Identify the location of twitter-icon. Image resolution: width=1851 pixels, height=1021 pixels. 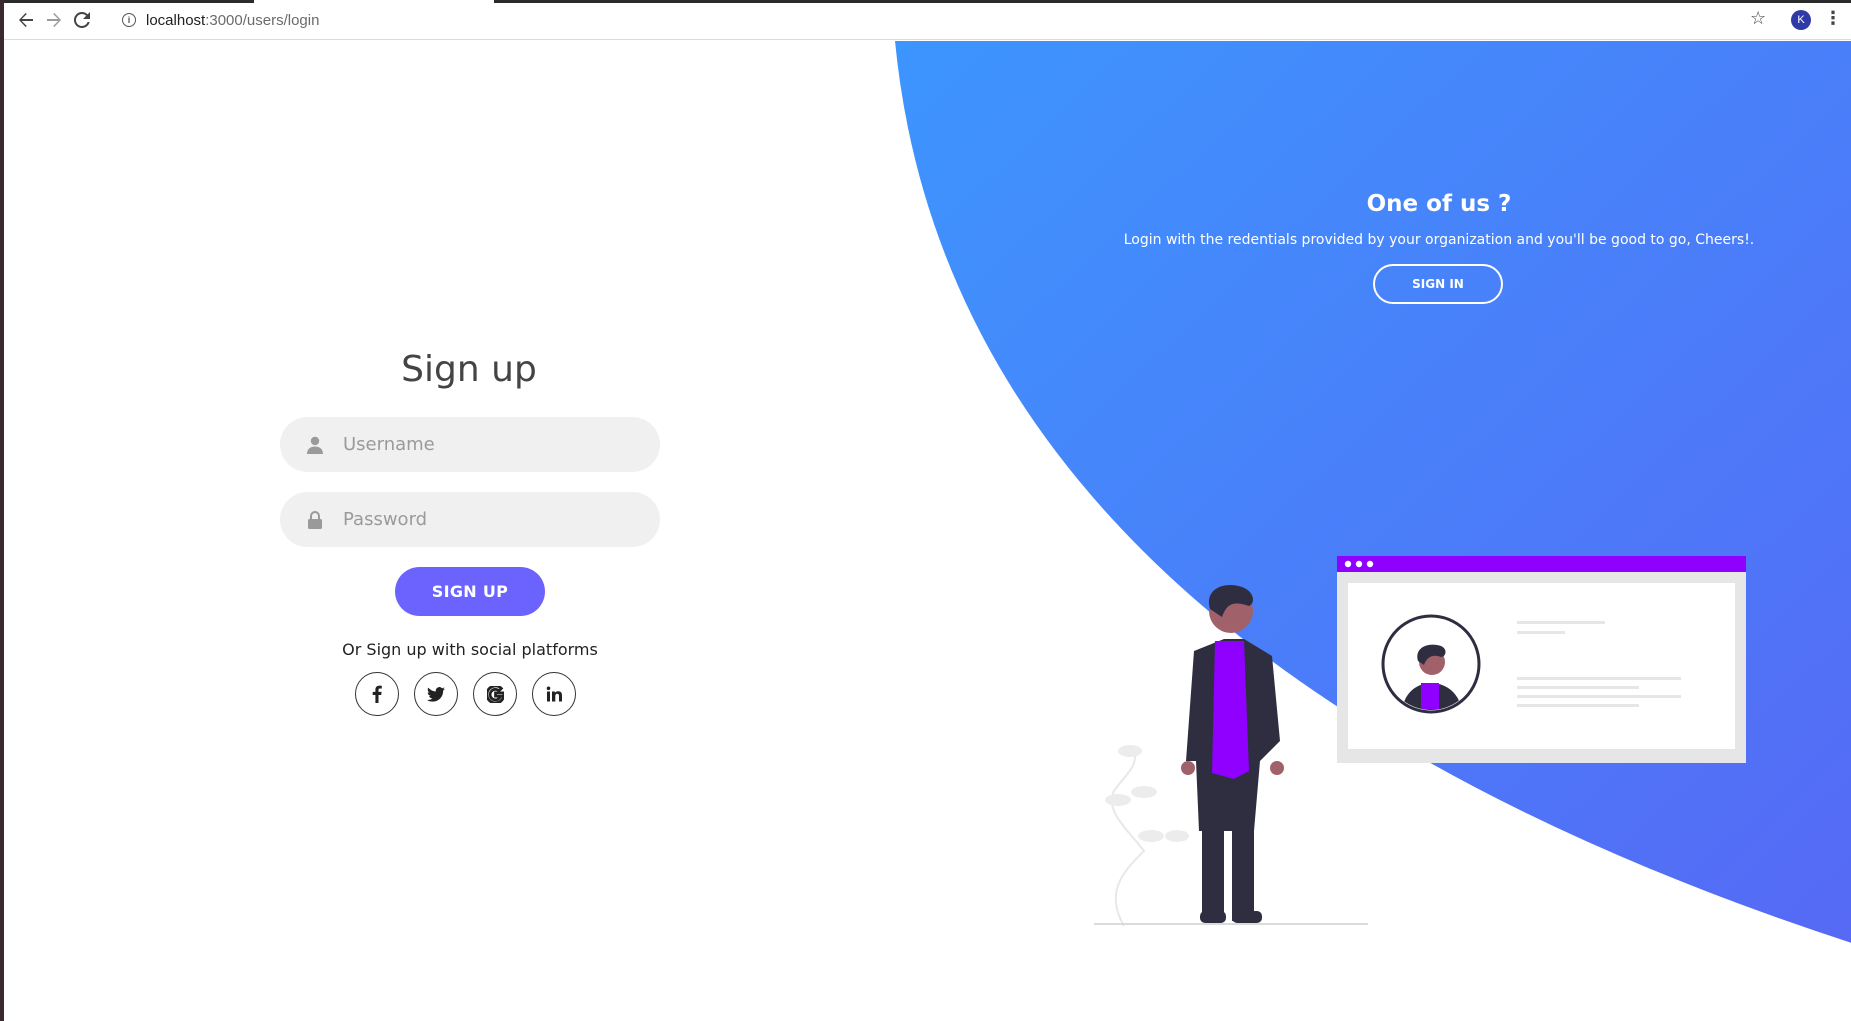
(436, 694).